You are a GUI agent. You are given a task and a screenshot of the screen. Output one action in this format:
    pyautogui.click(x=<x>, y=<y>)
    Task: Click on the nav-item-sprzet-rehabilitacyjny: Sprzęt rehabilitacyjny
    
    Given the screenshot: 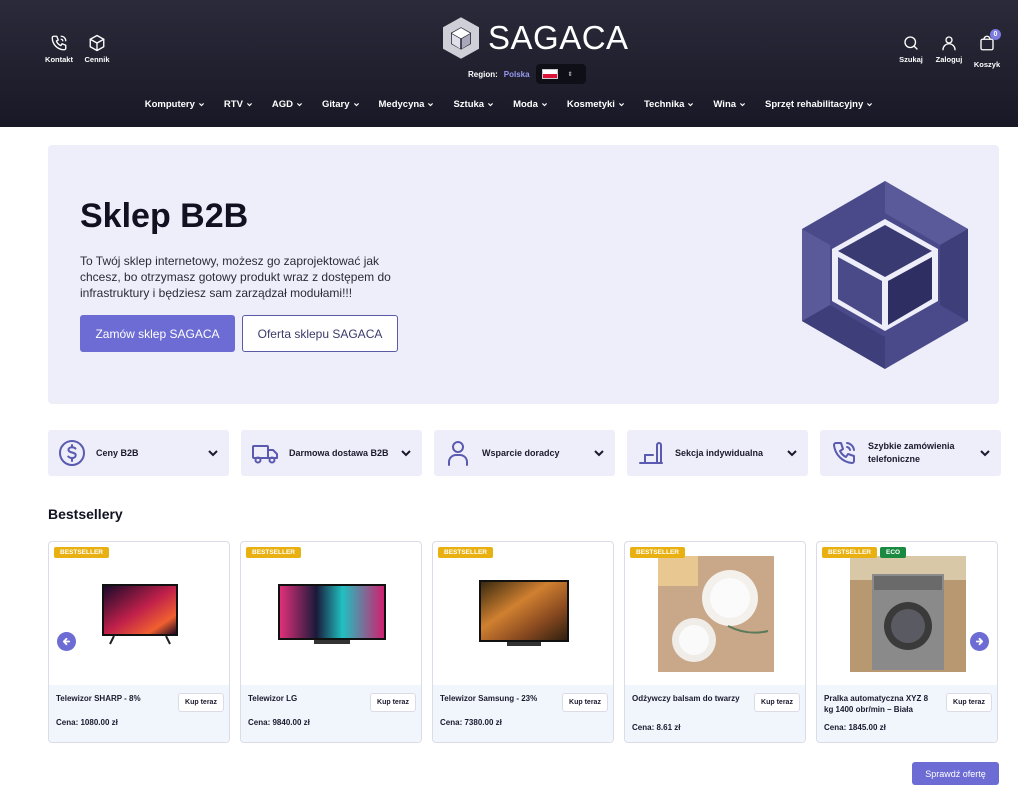 What is the action you would take?
    pyautogui.click(x=819, y=104)
    